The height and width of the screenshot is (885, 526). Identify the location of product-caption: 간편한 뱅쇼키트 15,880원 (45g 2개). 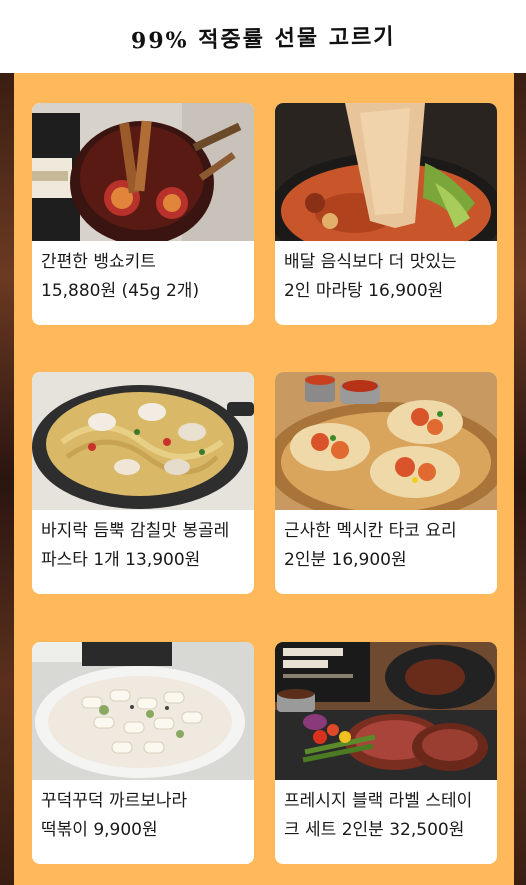
(145, 277).